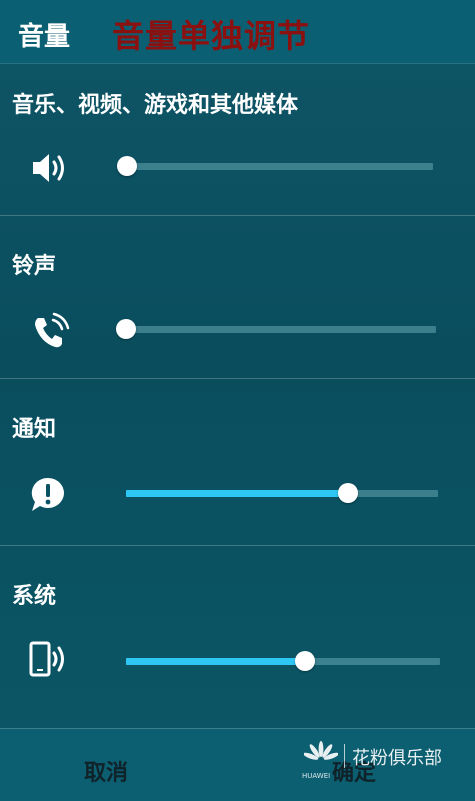 The image size is (475, 801). I want to click on watermark-brand: HUAWEI, so click(316, 776).